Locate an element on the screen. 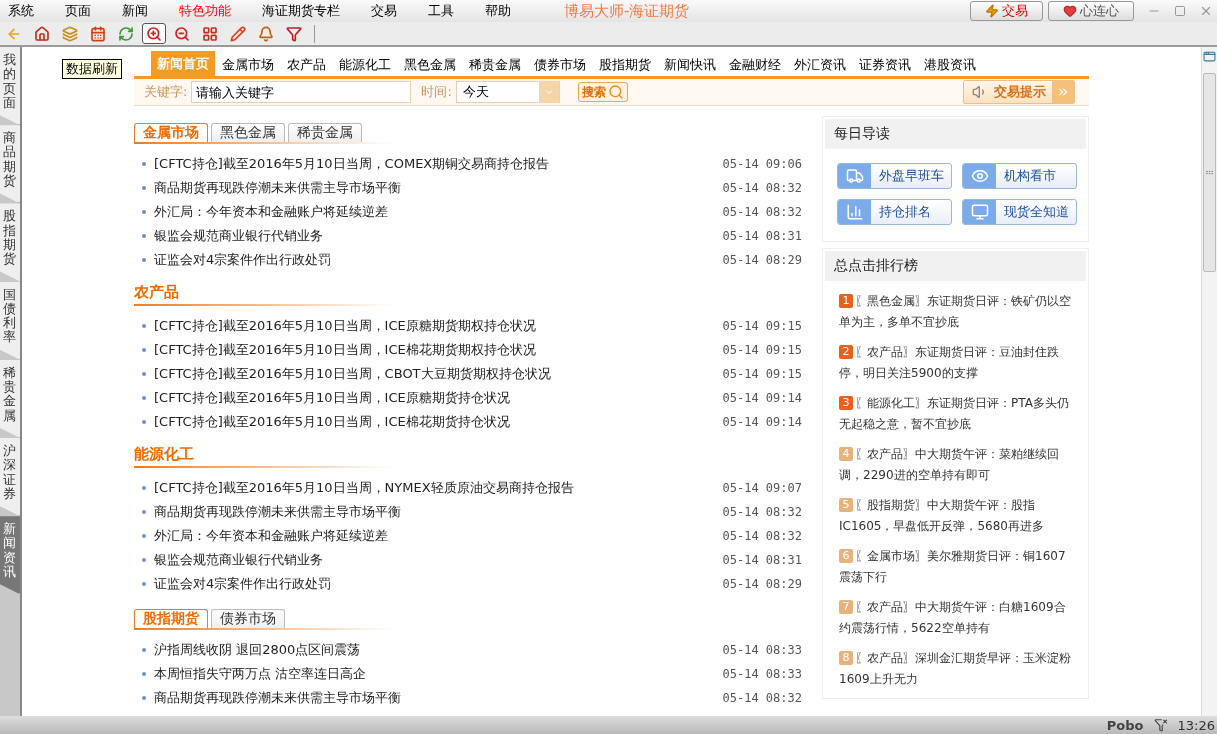  zoom-out-icon is located at coordinates (182, 33).